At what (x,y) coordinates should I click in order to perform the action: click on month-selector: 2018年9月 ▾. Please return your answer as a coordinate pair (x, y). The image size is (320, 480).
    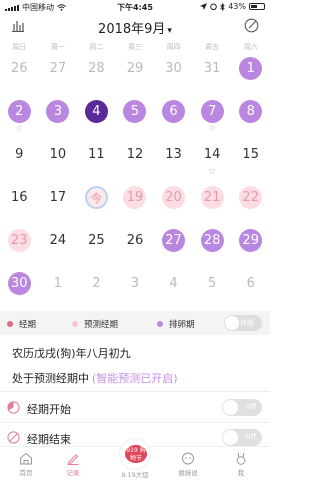
    Looking at the image, I should click on (135, 27).